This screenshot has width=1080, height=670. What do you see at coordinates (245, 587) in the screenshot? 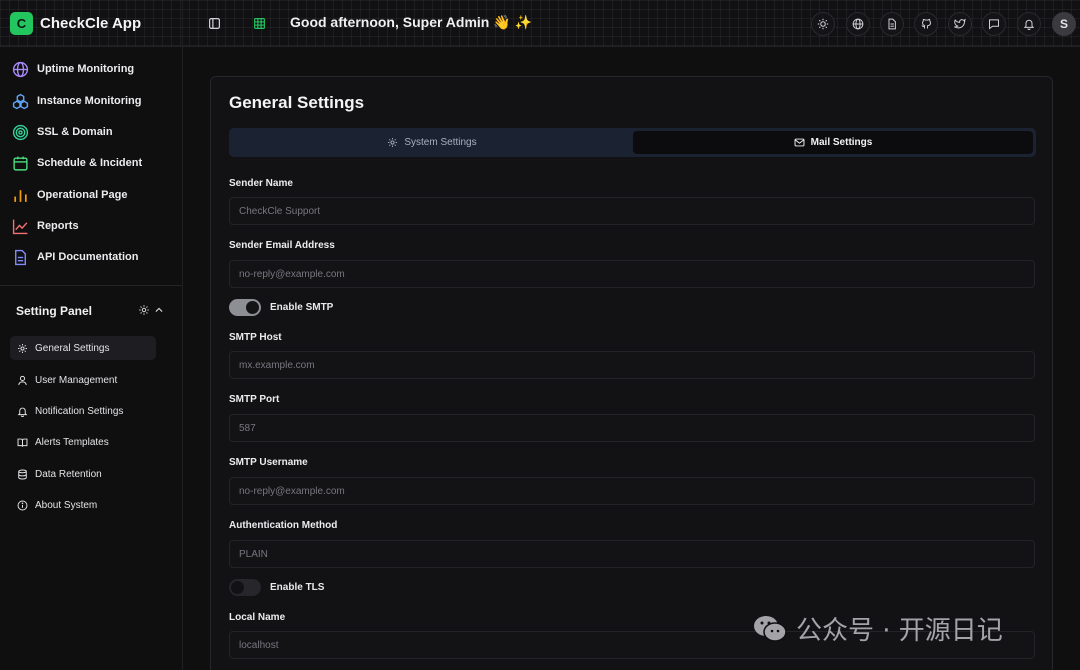
I see `enable-tls-toggle` at bounding box center [245, 587].